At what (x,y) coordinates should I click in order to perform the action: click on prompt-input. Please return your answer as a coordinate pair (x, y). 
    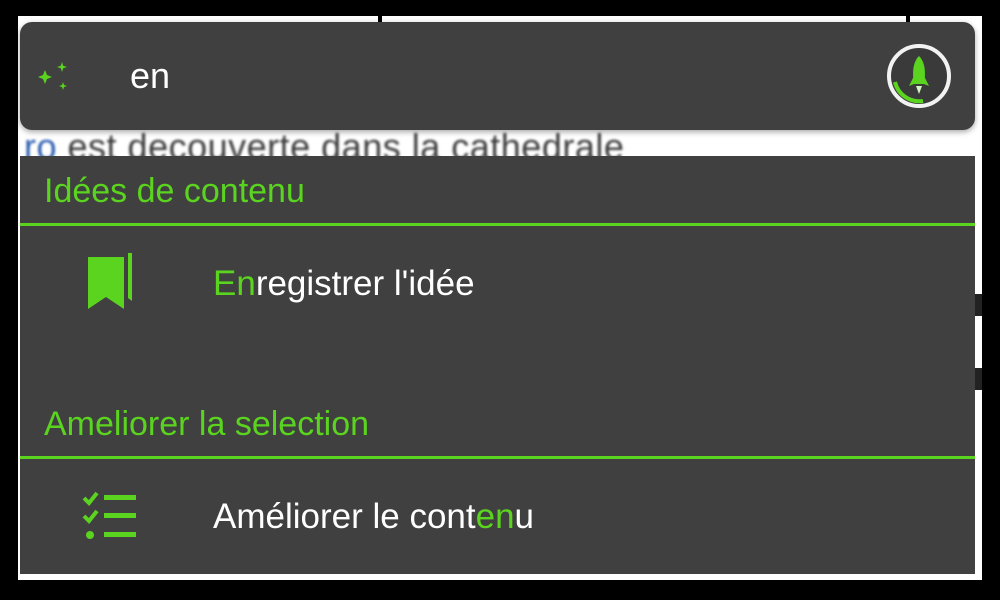
    Looking at the image, I should click on (500, 76).